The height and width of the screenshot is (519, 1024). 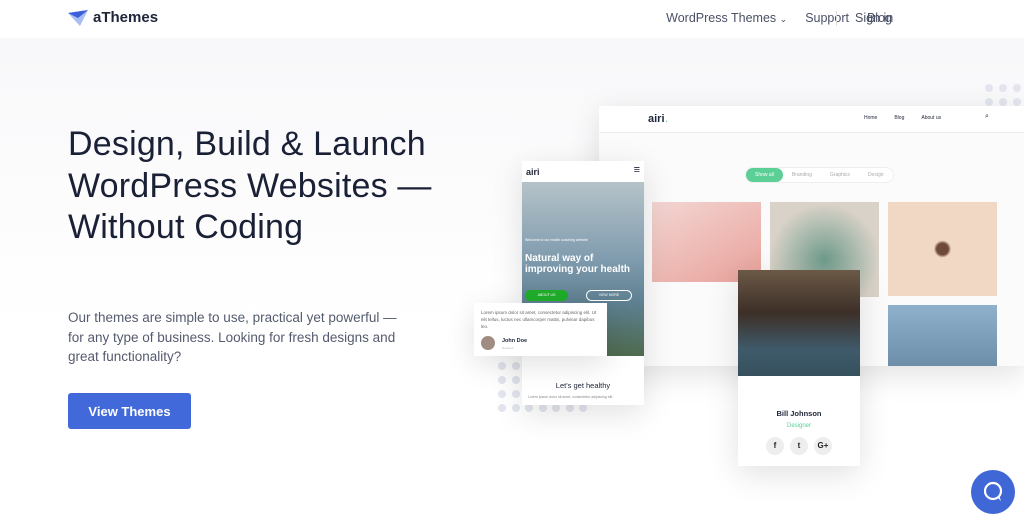 I want to click on mock-nav-item: About us, so click(x=931, y=118).